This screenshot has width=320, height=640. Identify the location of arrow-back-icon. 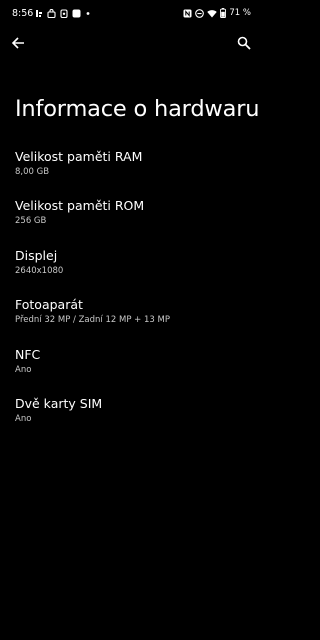
(18, 44).